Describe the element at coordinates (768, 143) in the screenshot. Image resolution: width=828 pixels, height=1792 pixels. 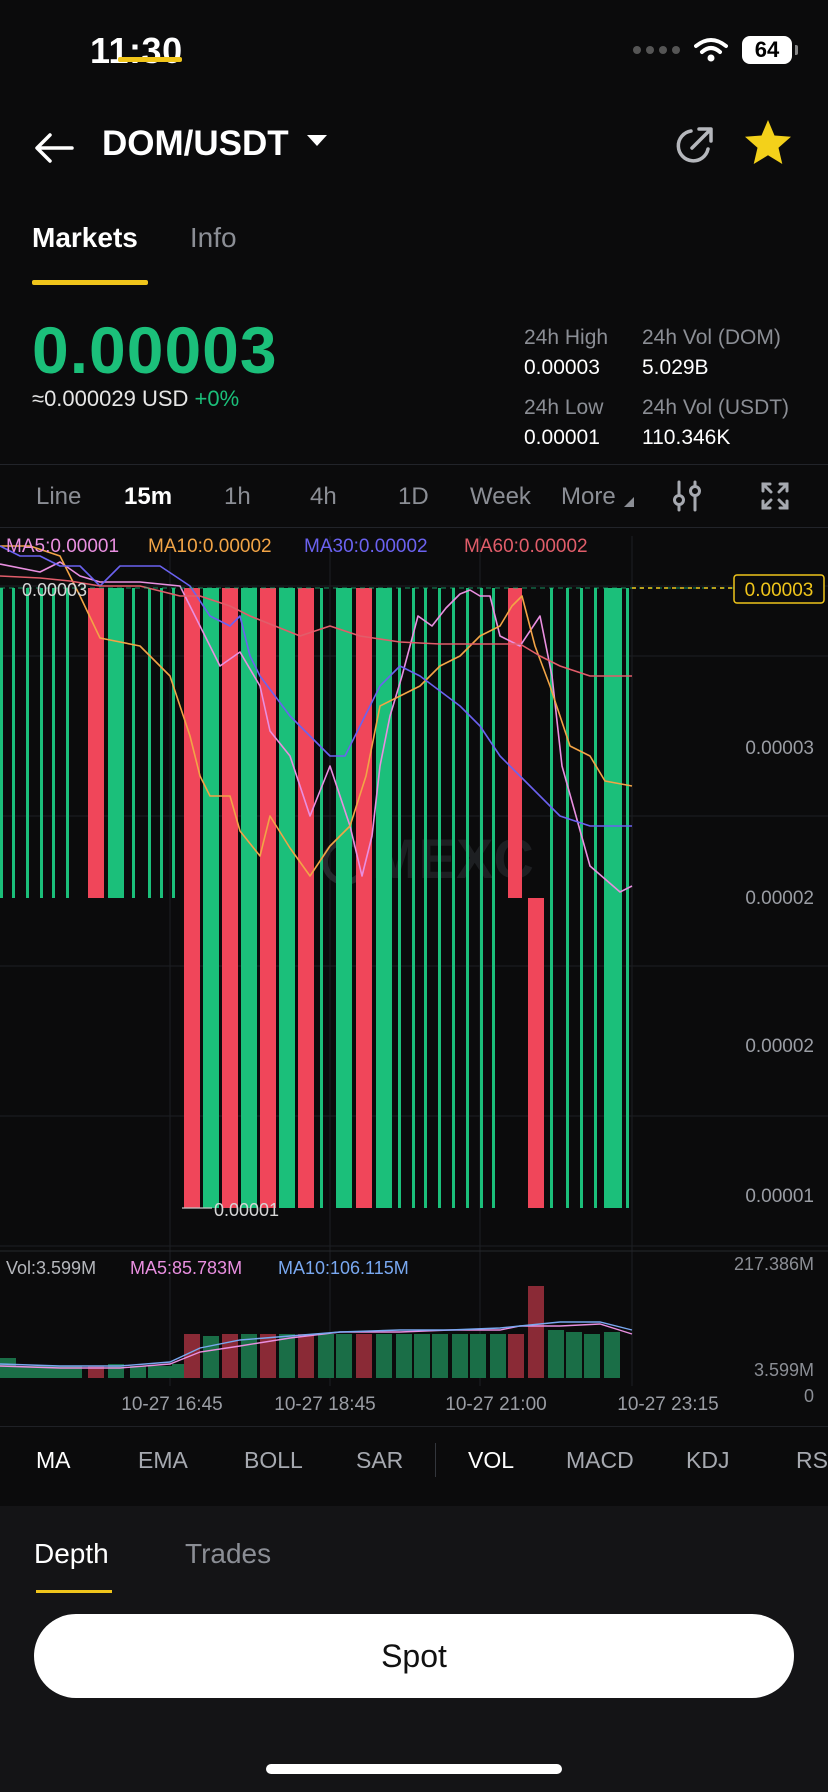
I see `favorite-star-icon` at that location.